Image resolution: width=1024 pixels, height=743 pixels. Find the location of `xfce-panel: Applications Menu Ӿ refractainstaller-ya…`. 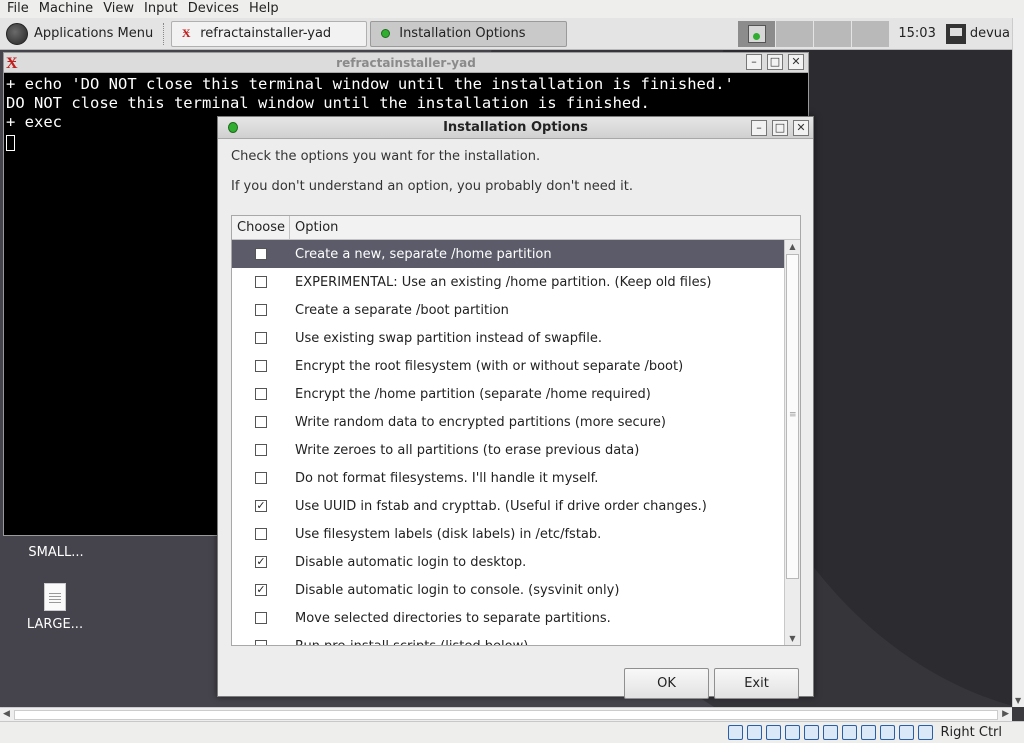

xfce-panel: Applications Menu Ӿ refractainstaller-ya… is located at coordinates (506, 34).